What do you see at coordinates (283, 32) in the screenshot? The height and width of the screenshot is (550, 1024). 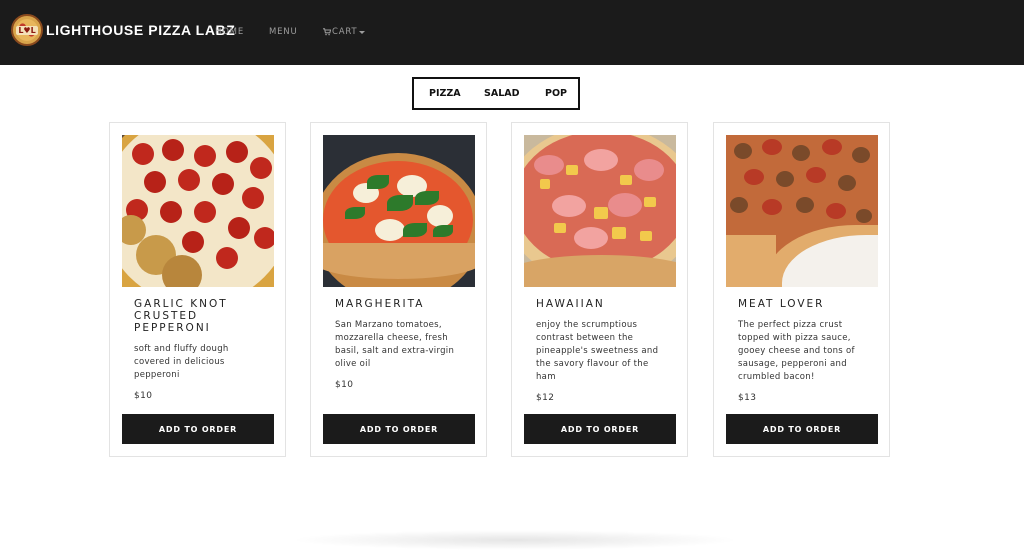 I see `nav-menu-link: MENU` at bounding box center [283, 32].